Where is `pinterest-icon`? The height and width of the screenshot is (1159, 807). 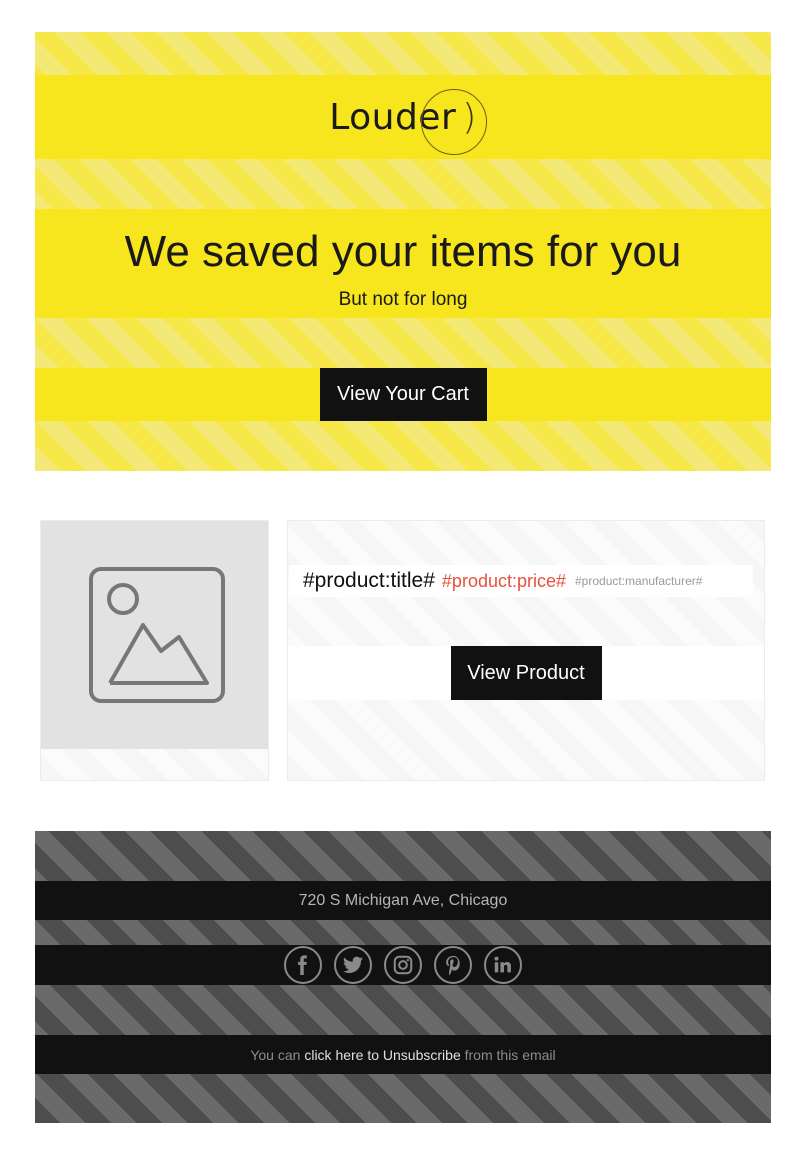
pinterest-icon is located at coordinates (453, 965).